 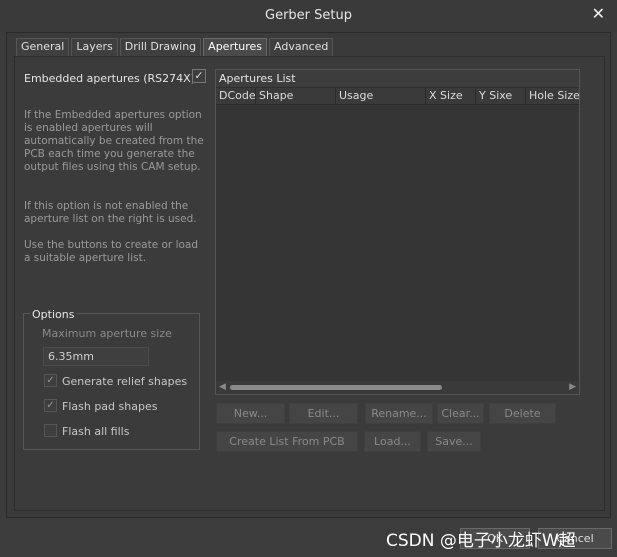 What do you see at coordinates (50, 405) in the screenshot?
I see `flash-pad-checkbox: ✓` at bounding box center [50, 405].